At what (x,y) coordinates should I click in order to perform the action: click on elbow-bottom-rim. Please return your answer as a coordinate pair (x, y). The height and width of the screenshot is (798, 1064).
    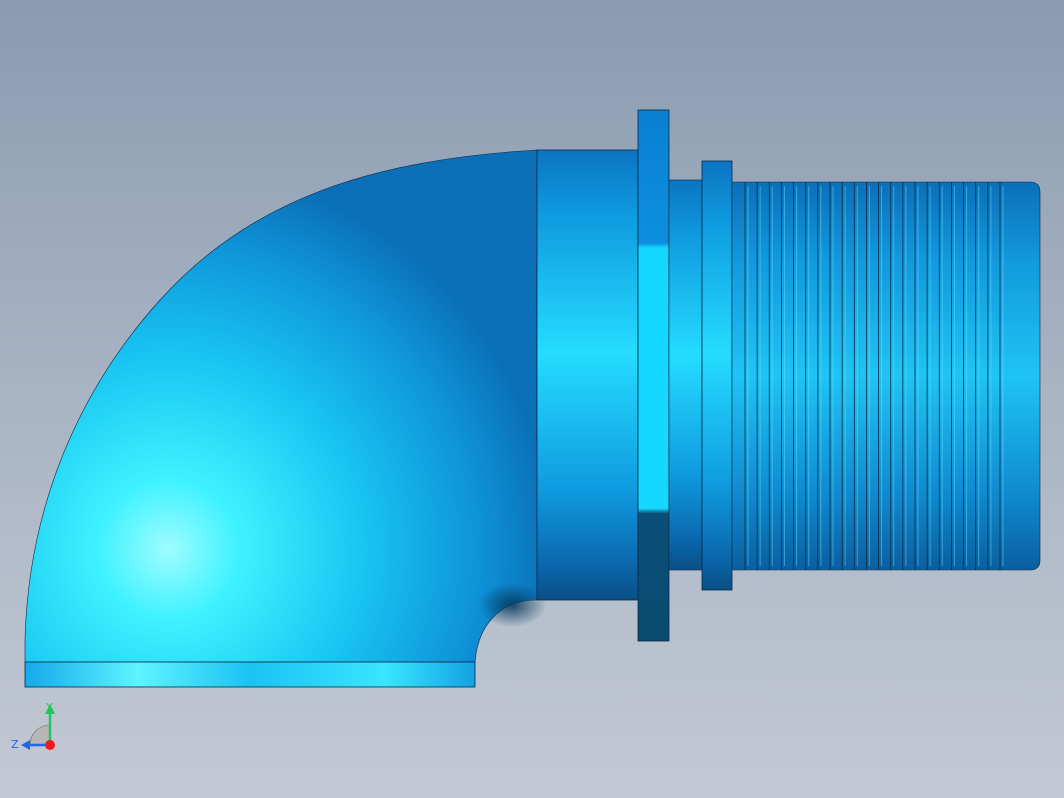
    Looking at the image, I should click on (250, 674).